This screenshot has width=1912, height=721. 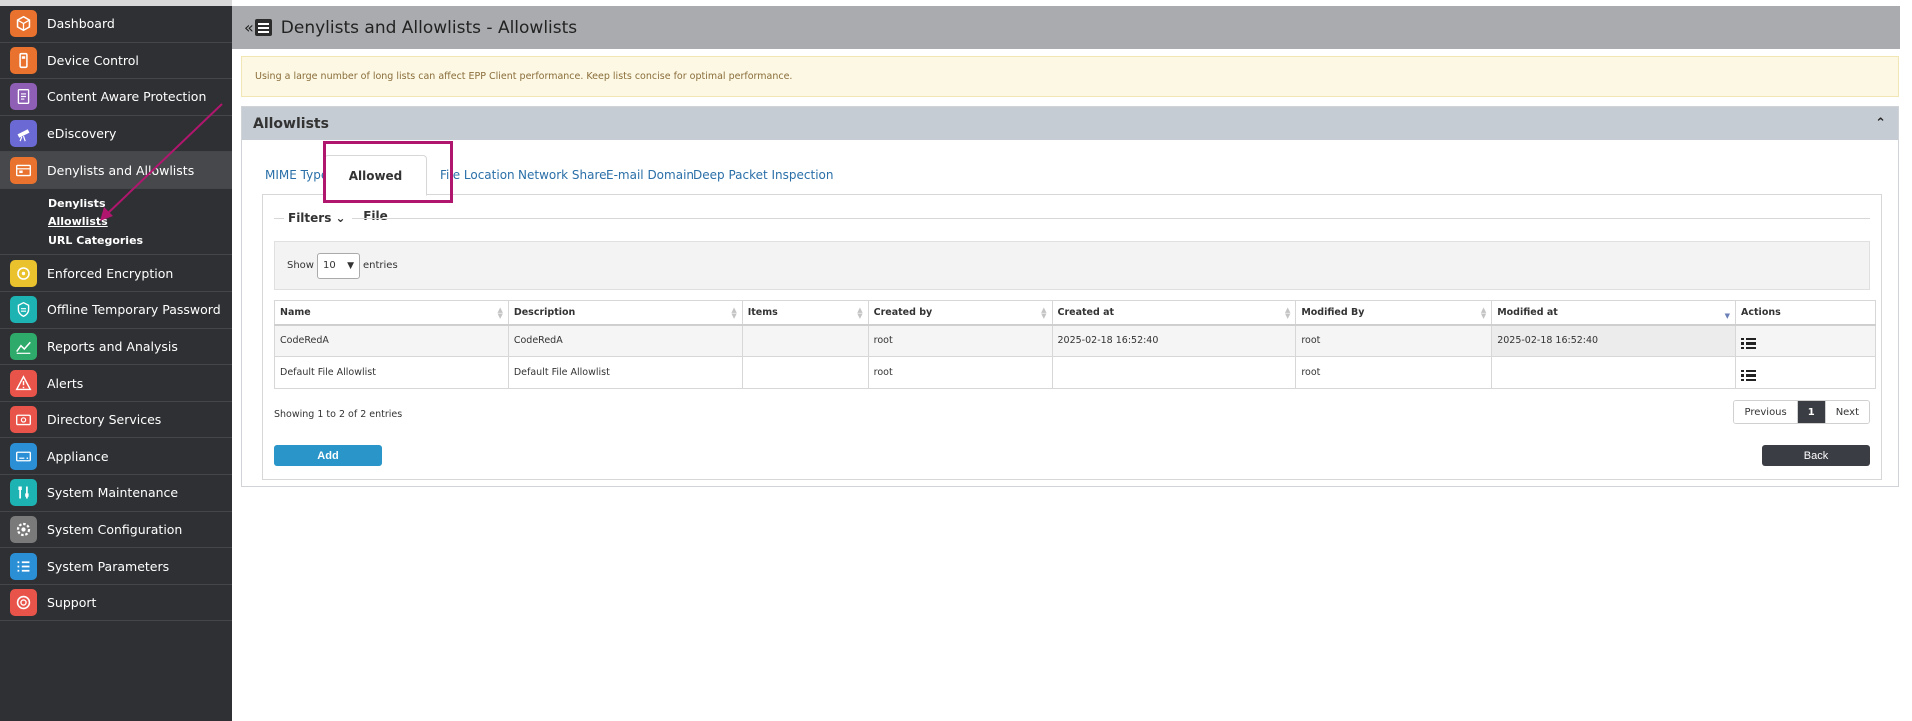 What do you see at coordinates (1072, 218) in the screenshot?
I see `filters-section: Filters ⌄` at bounding box center [1072, 218].